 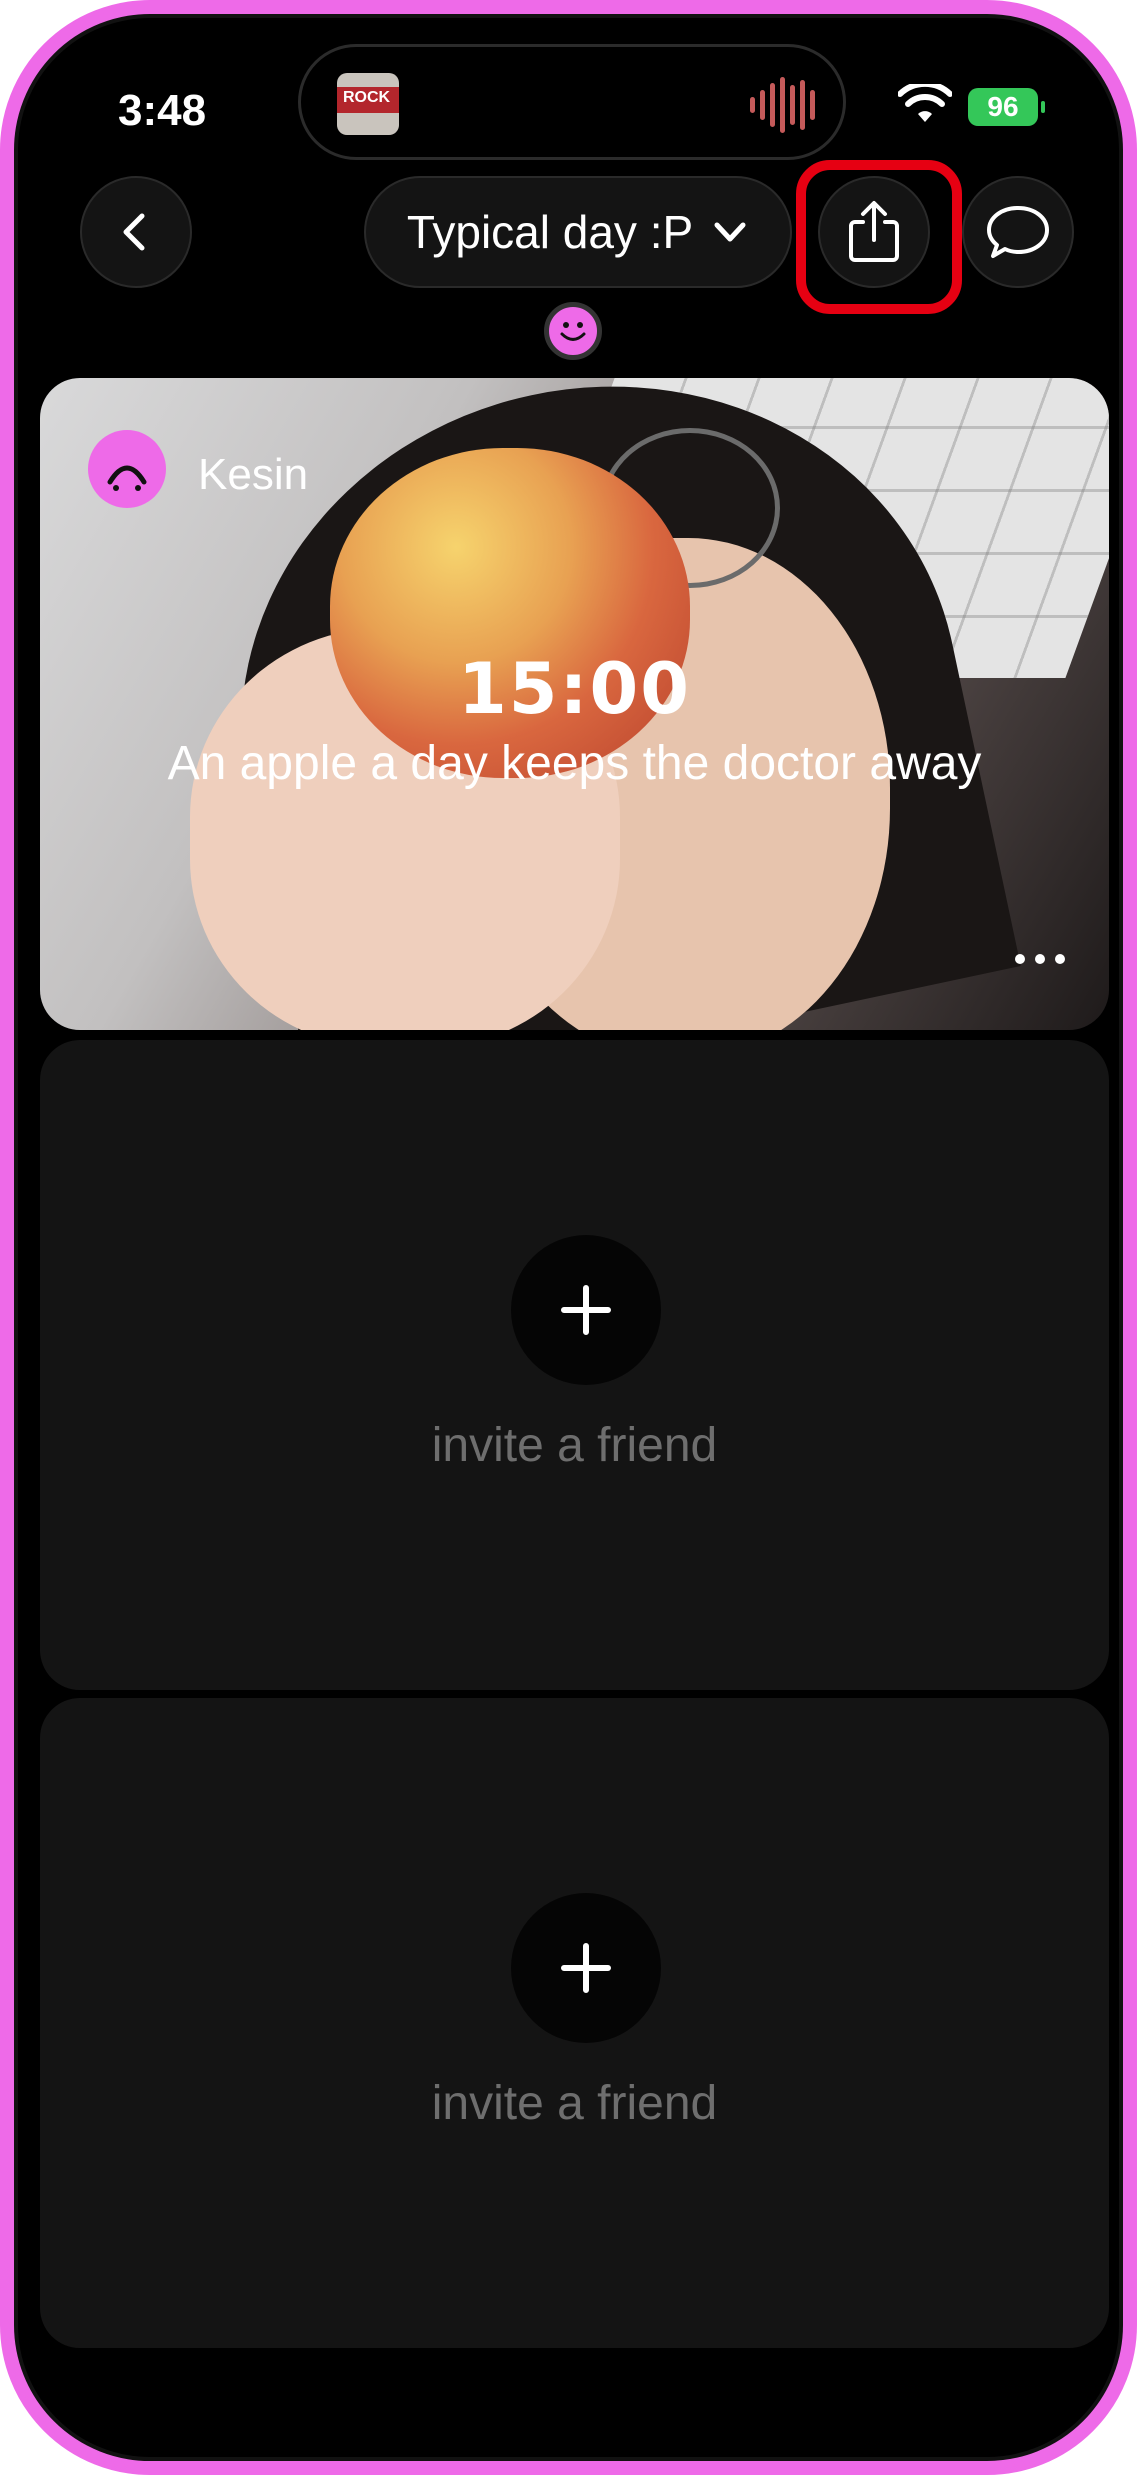 What do you see at coordinates (572, 102) in the screenshot?
I see `dynamic-island: ROCK` at bounding box center [572, 102].